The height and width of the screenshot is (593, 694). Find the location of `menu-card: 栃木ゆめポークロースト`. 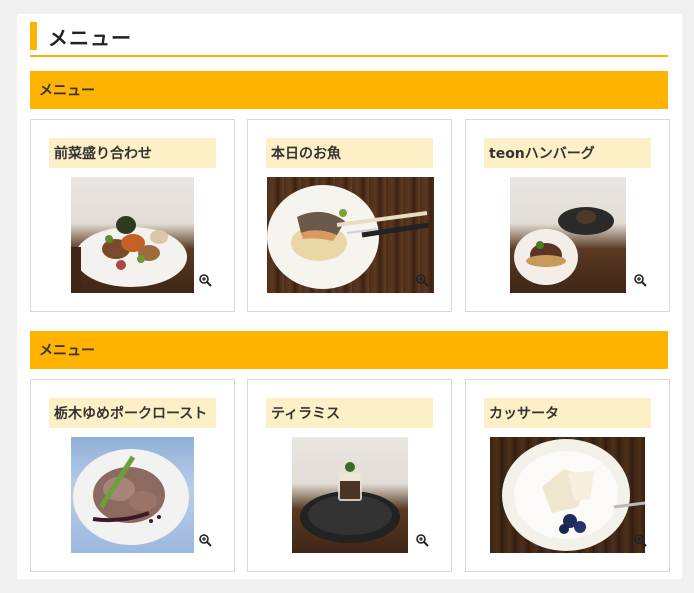

menu-card: 栃木ゆめポークロースト is located at coordinates (132, 475).